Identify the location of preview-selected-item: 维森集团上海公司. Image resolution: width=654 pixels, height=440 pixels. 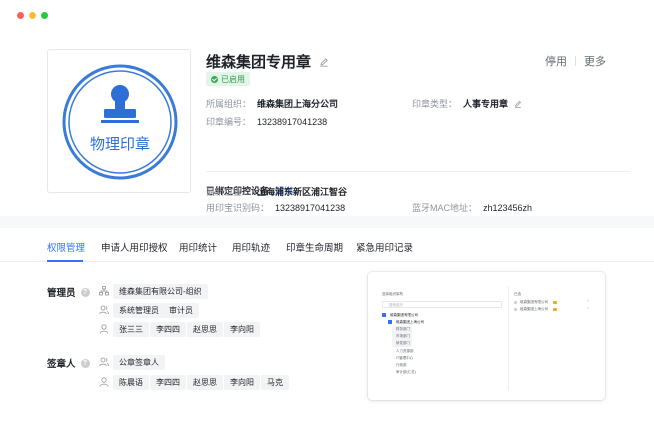
(534, 309).